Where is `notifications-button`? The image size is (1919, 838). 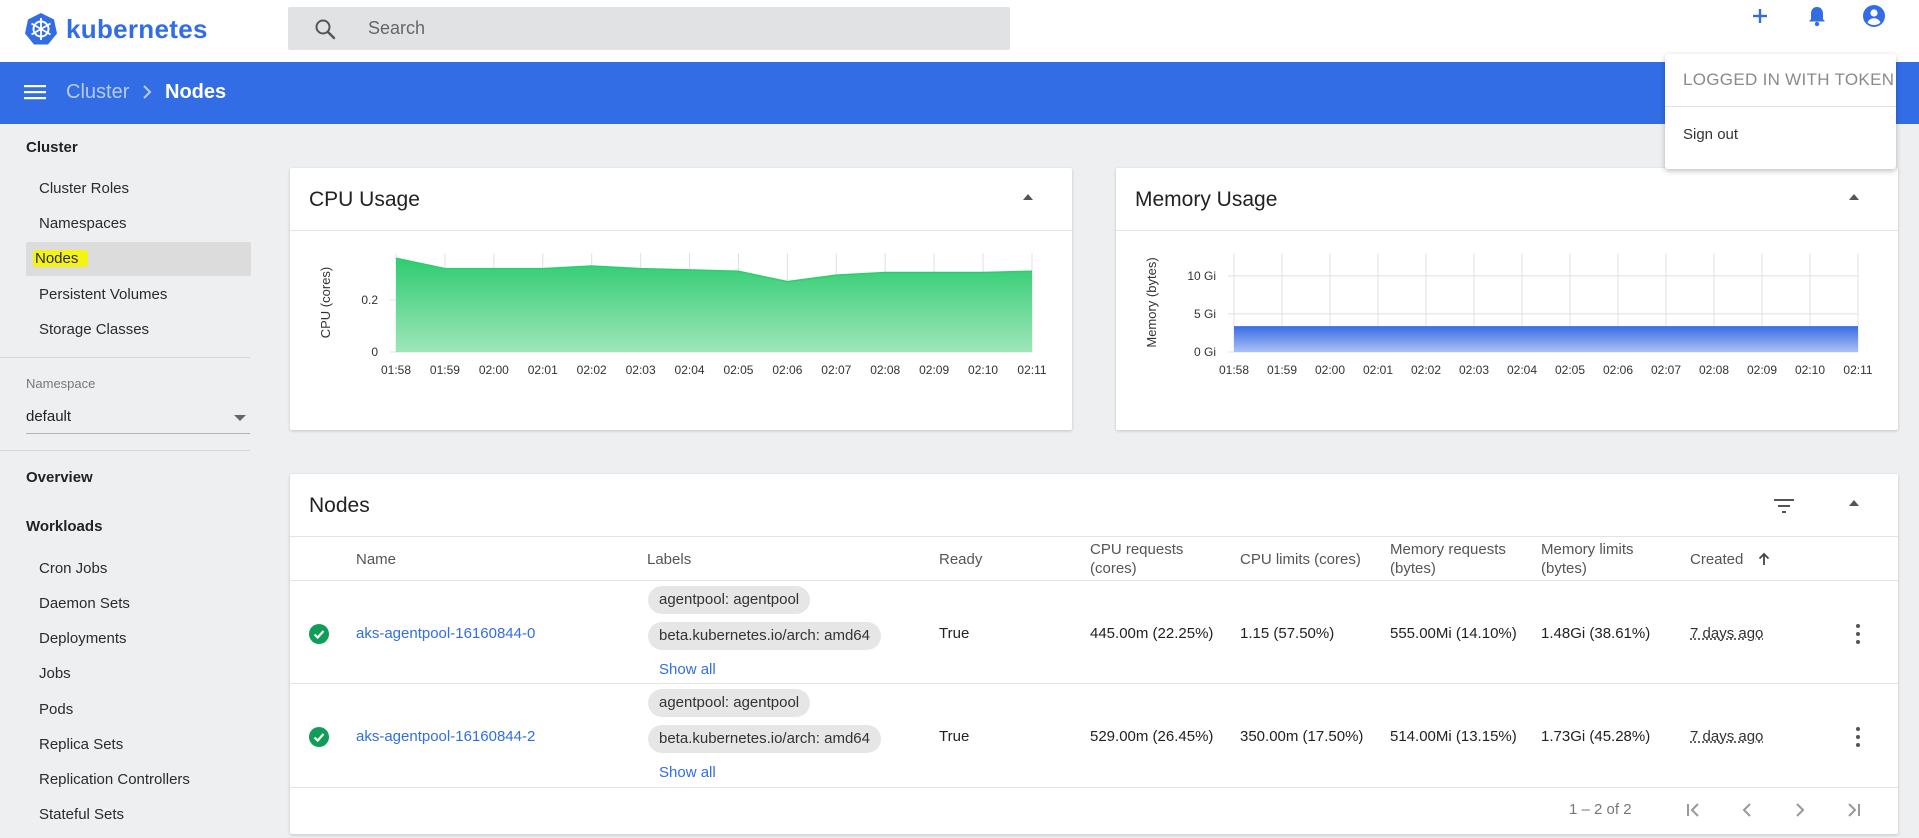
notifications-button is located at coordinates (1817, 16).